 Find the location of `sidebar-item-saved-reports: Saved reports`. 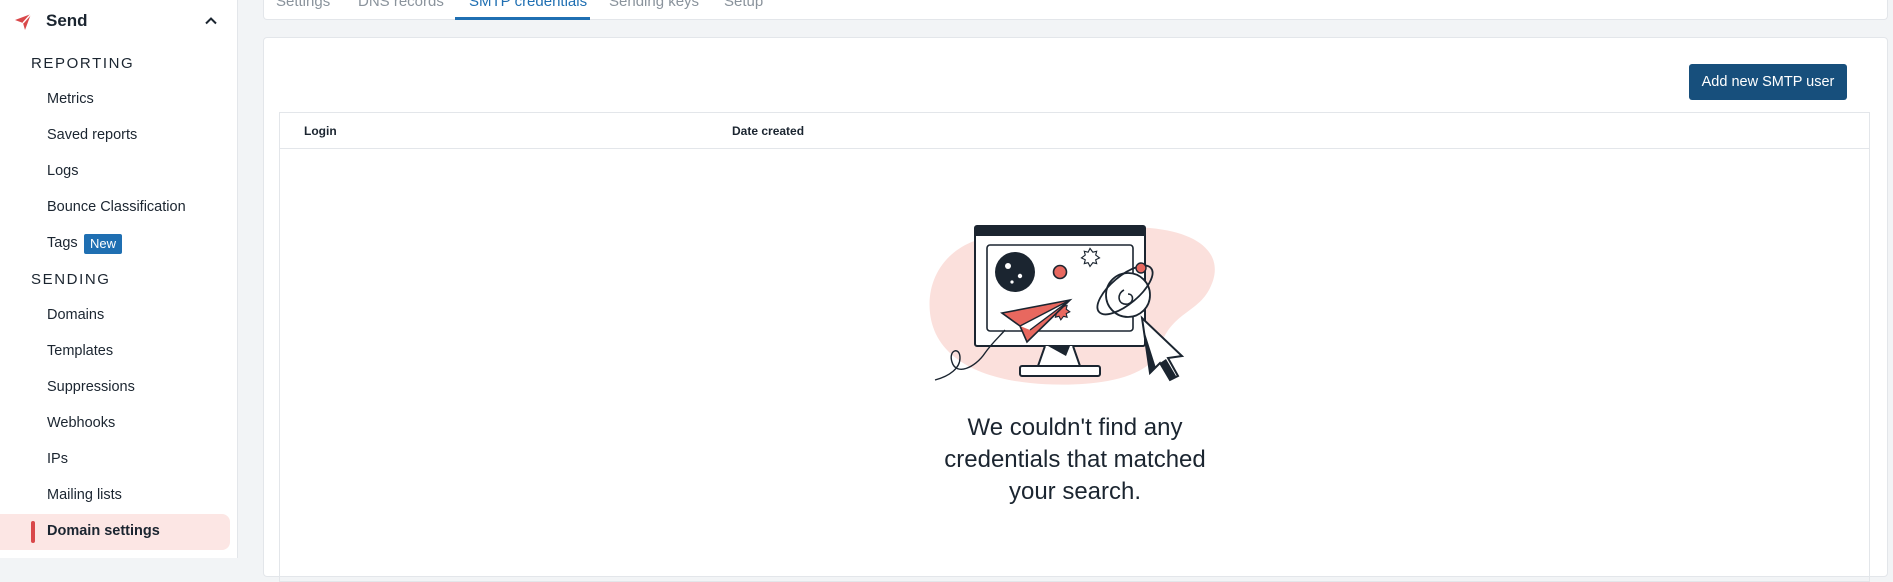

sidebar-item-saved-reports: Saved reports is located at coordinates (115, 136).